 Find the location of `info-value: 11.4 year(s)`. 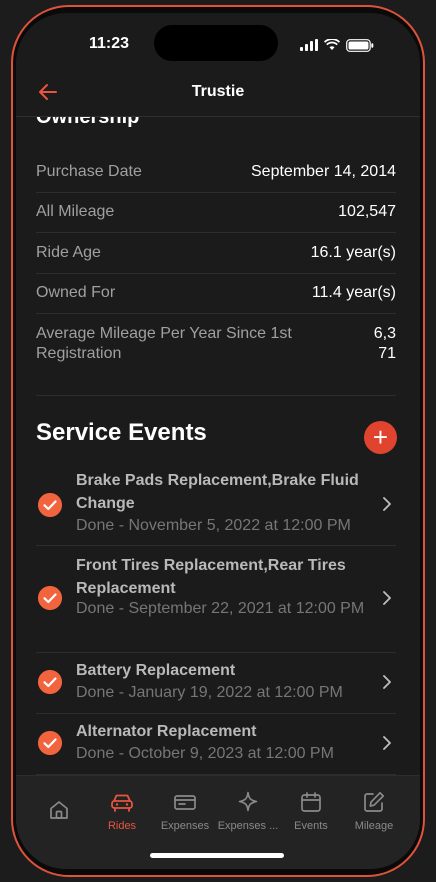

info-value: 11.4 year(s) is located at coordinates (353, 292).